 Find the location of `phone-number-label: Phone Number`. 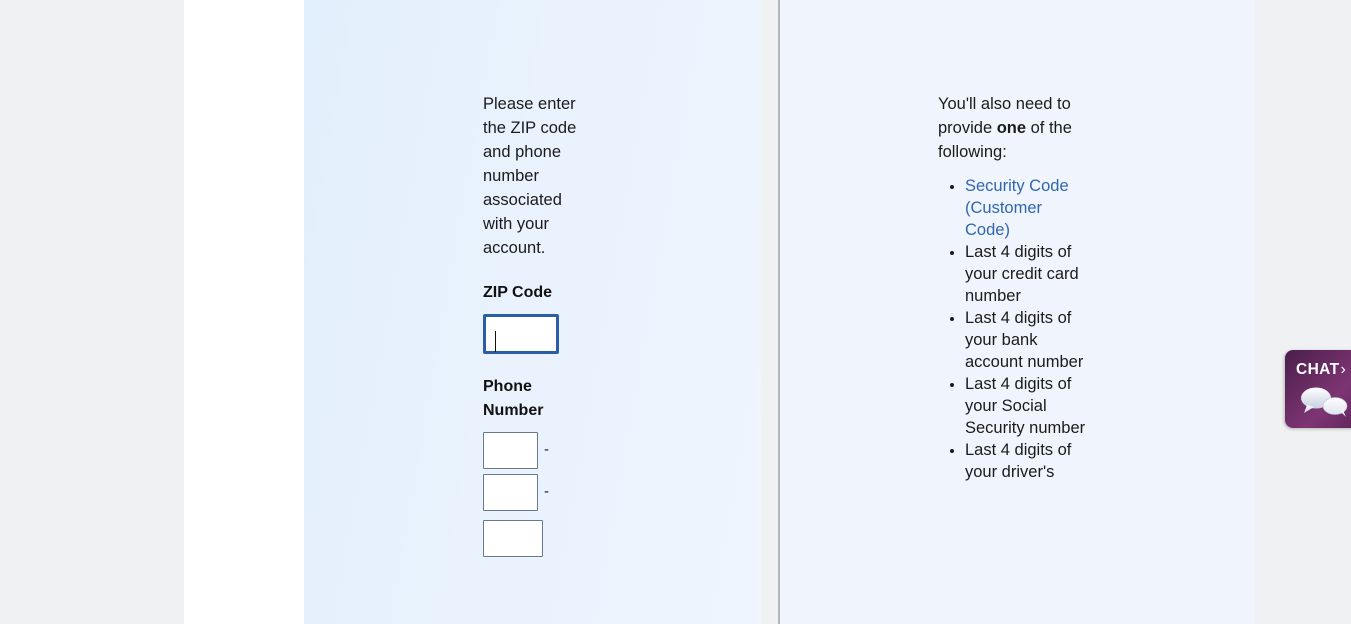

phone-number-label: Phone Number is located at coordinates (513, 398).